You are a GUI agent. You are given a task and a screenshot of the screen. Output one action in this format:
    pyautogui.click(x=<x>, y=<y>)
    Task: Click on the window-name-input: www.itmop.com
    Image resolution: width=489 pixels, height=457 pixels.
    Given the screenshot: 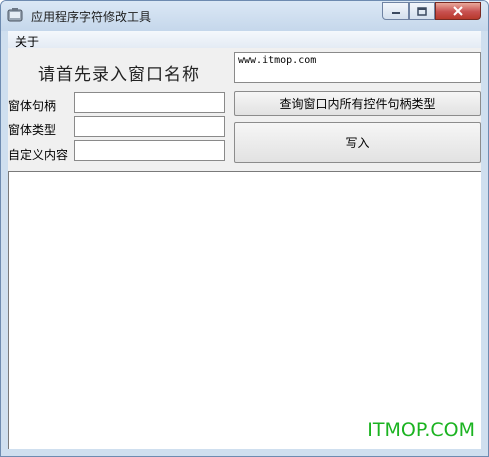 What is the action you would take?
    pyautogui.click(x=357, y=67)
    